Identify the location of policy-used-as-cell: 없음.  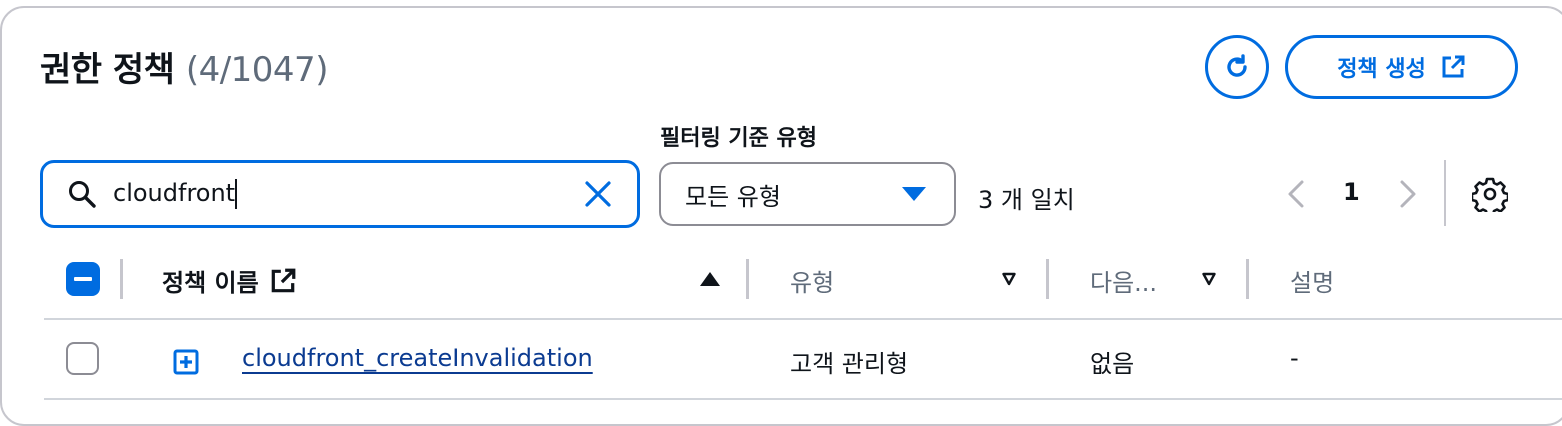
(1112, 364).